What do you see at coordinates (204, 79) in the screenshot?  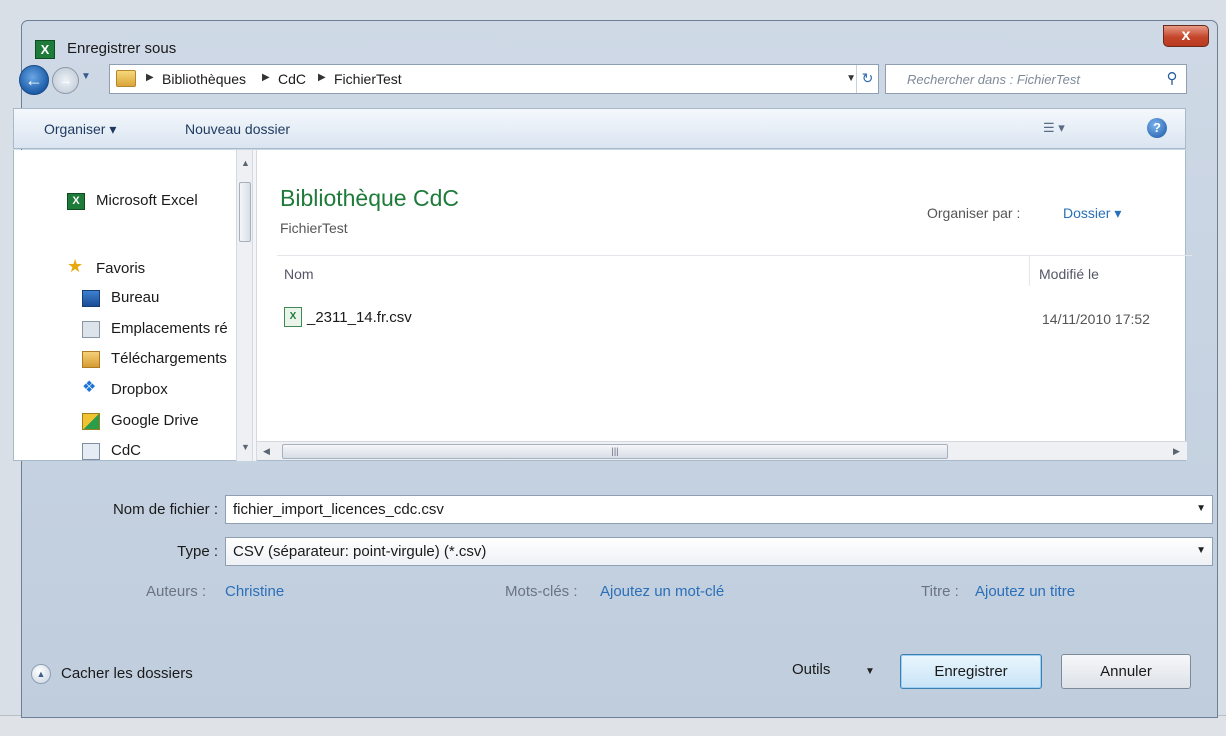 I see `breadcrumb-bibliotheques: Bibliothèques` at bounding box center [204, 79].